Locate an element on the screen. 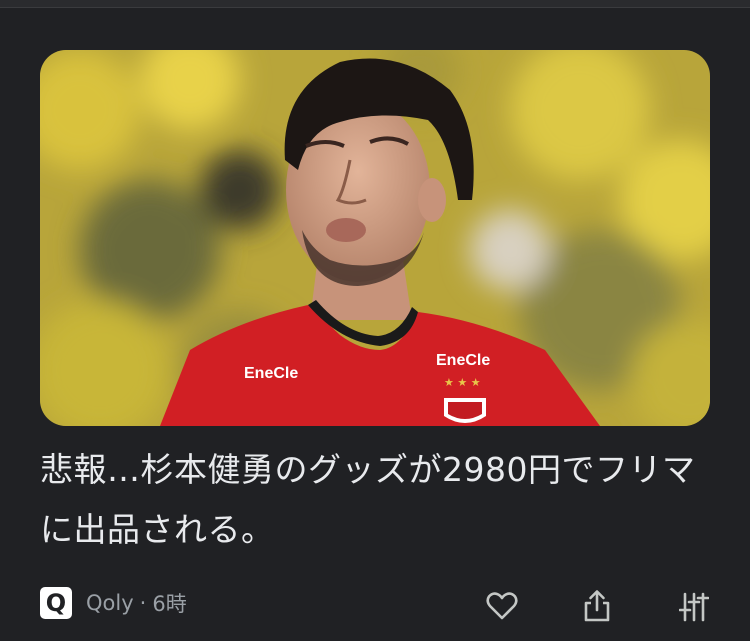  jersey-sponsor-left: EneCle is located at coordinates (271, 373).